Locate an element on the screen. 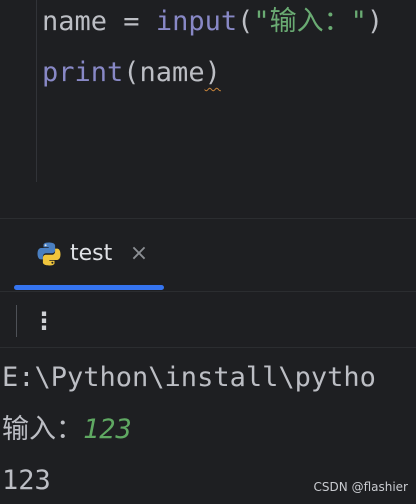 The image size is (416, 504). tab-label: test is located at coordinates (91, 253).